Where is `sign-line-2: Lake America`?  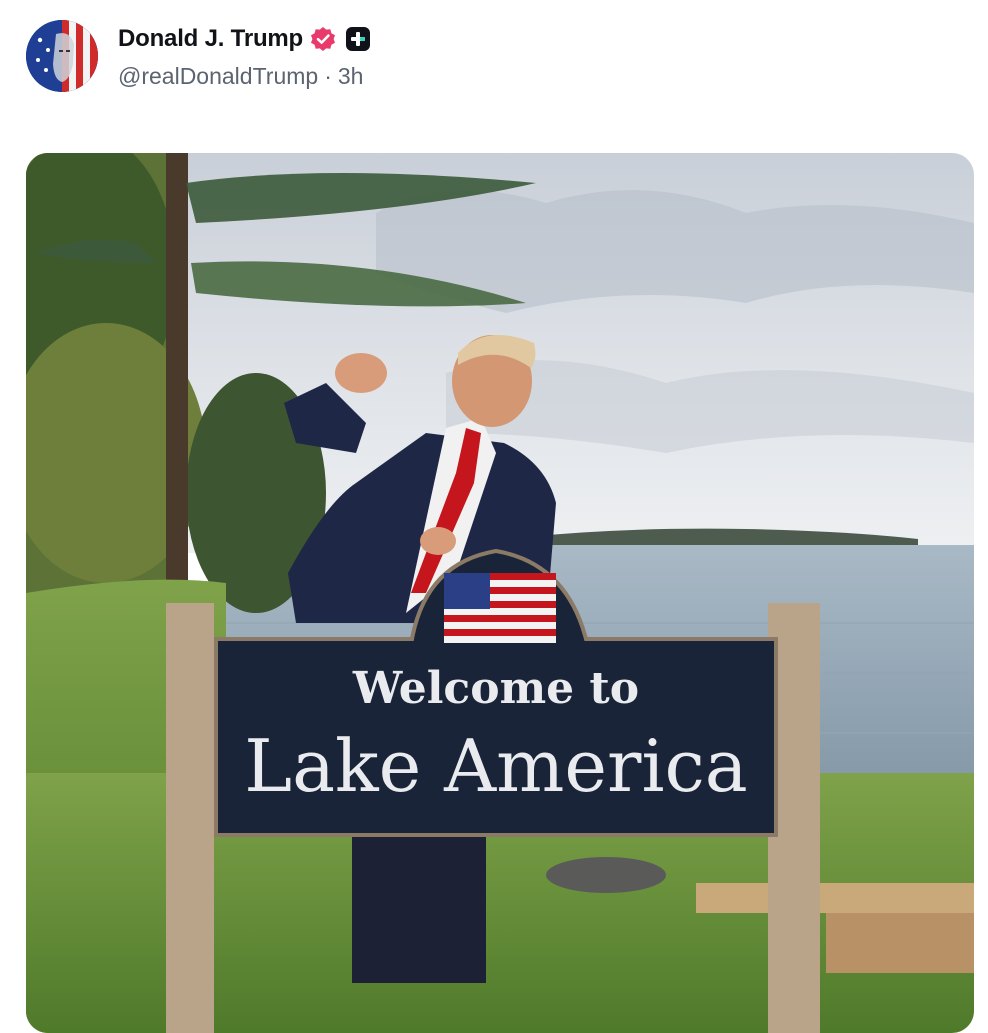 sign-line-2: Lake America is located at coordinates (495, 766).